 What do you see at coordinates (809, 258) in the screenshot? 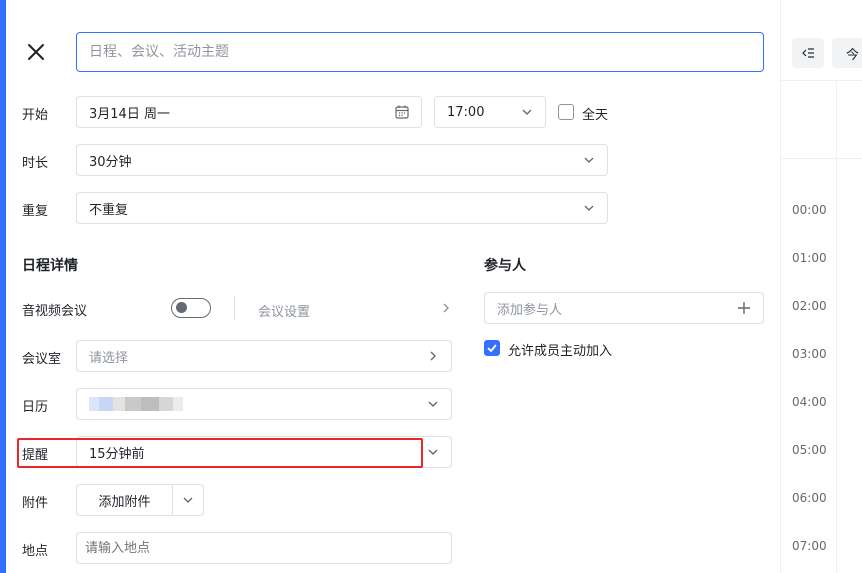
I see `hour-label: 01:00` at bounding box center [809, 258].